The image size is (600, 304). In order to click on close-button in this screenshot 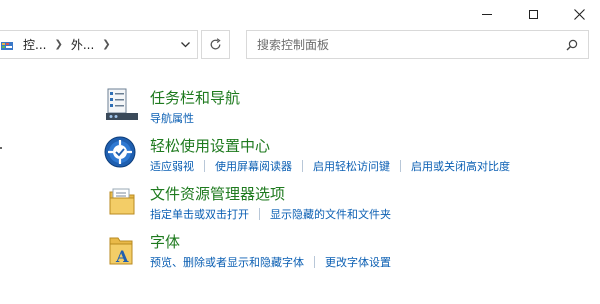, I will do `click(578, 14)`.